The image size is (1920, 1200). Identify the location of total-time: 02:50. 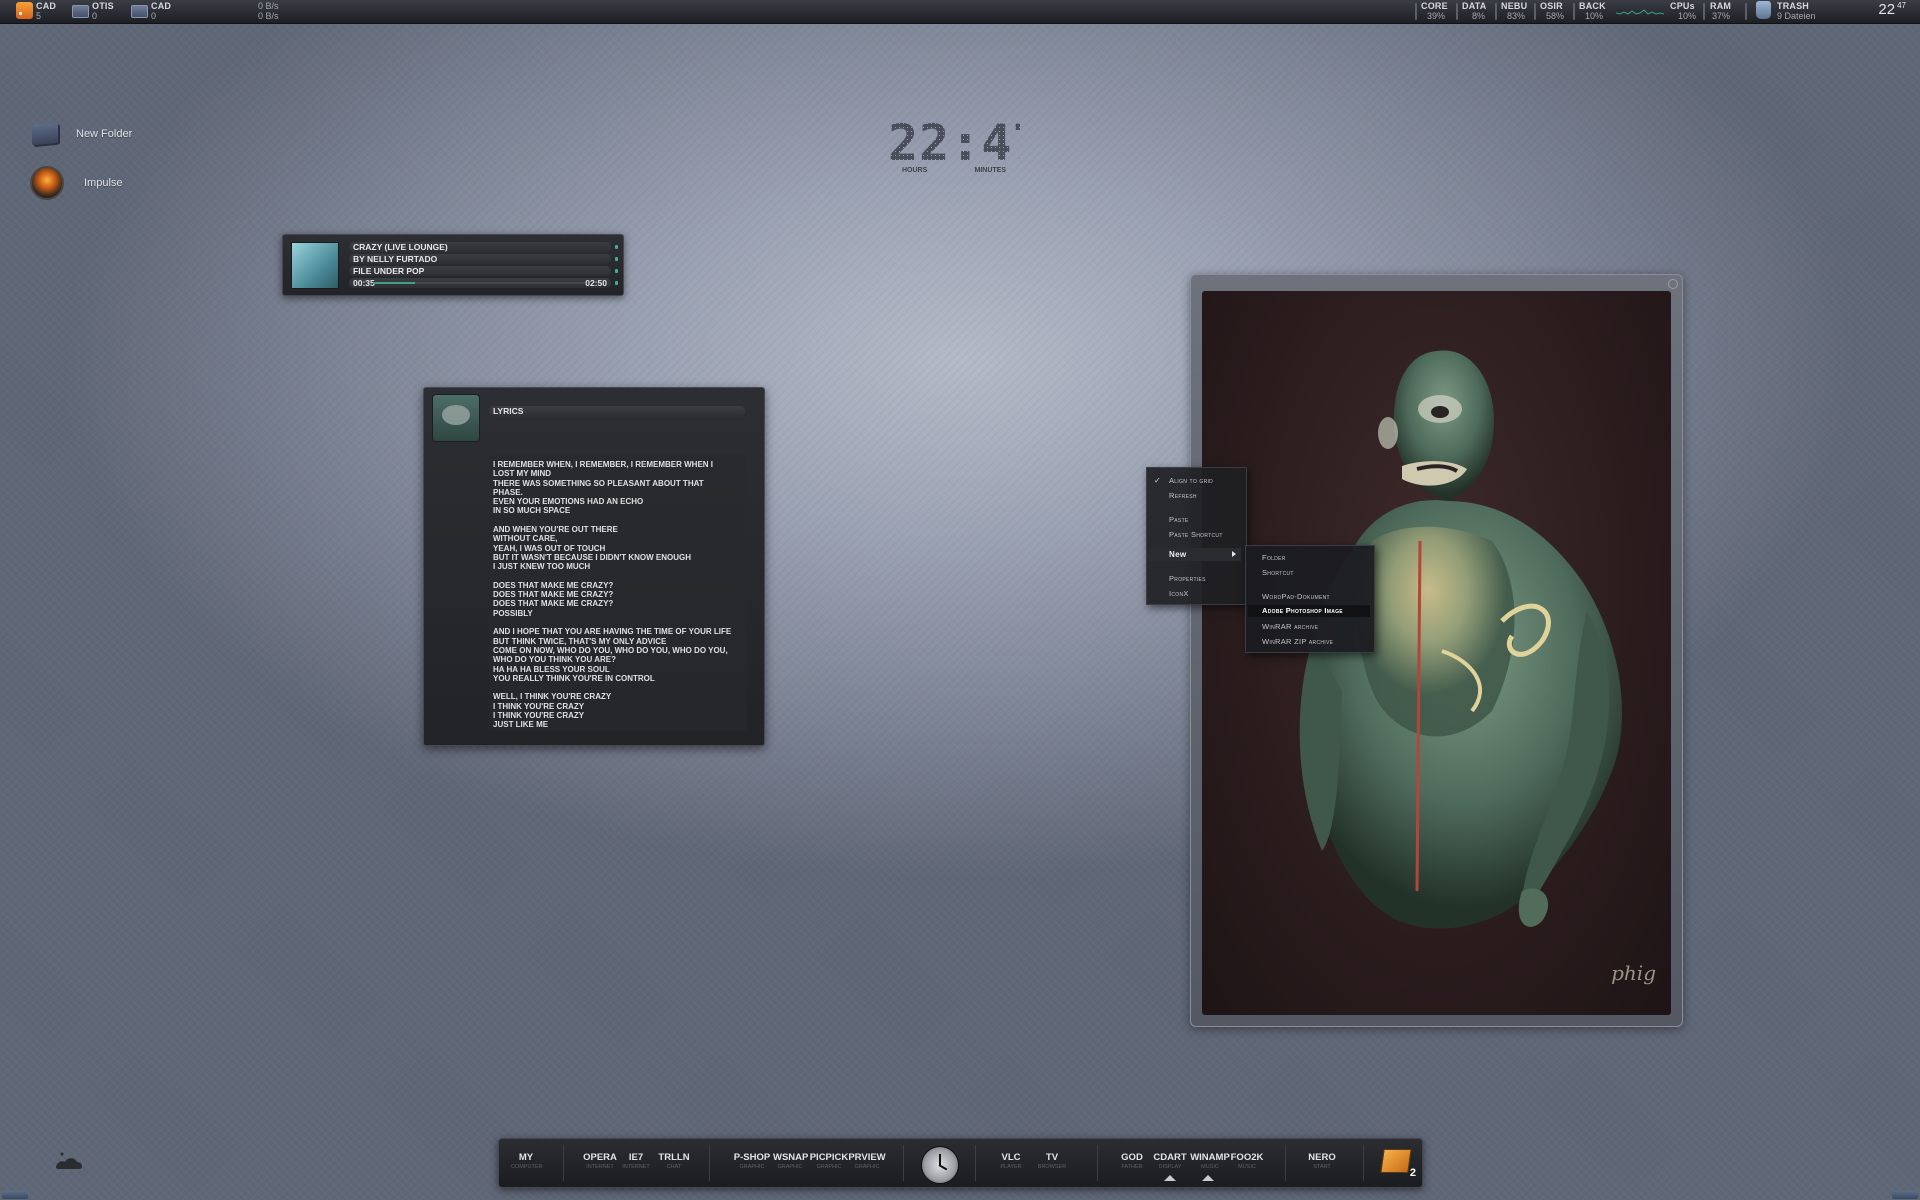
(596, 283).